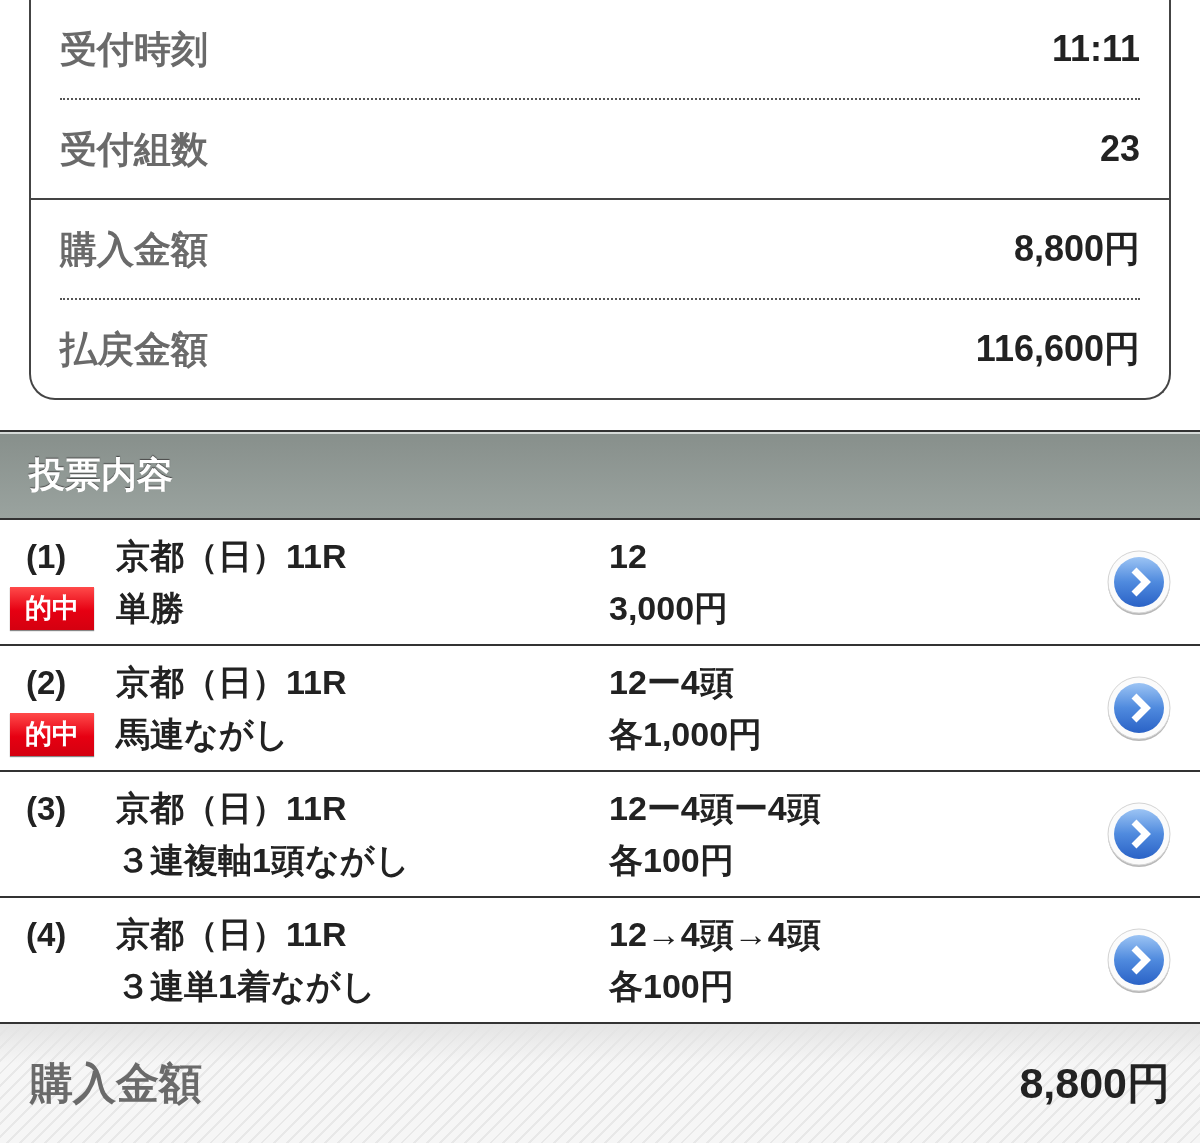  I want to click on bet-selection: 12→4頭→4頭, so click(715, 934).